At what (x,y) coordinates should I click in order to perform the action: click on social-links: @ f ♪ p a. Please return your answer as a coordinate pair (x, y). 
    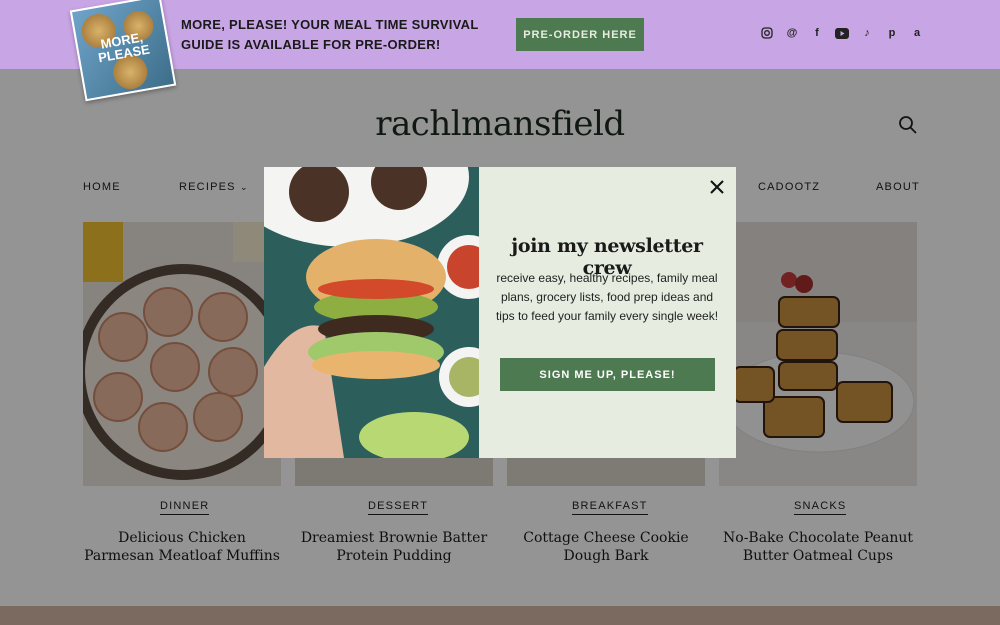
    Looking at the image, I should click on (842, 33).